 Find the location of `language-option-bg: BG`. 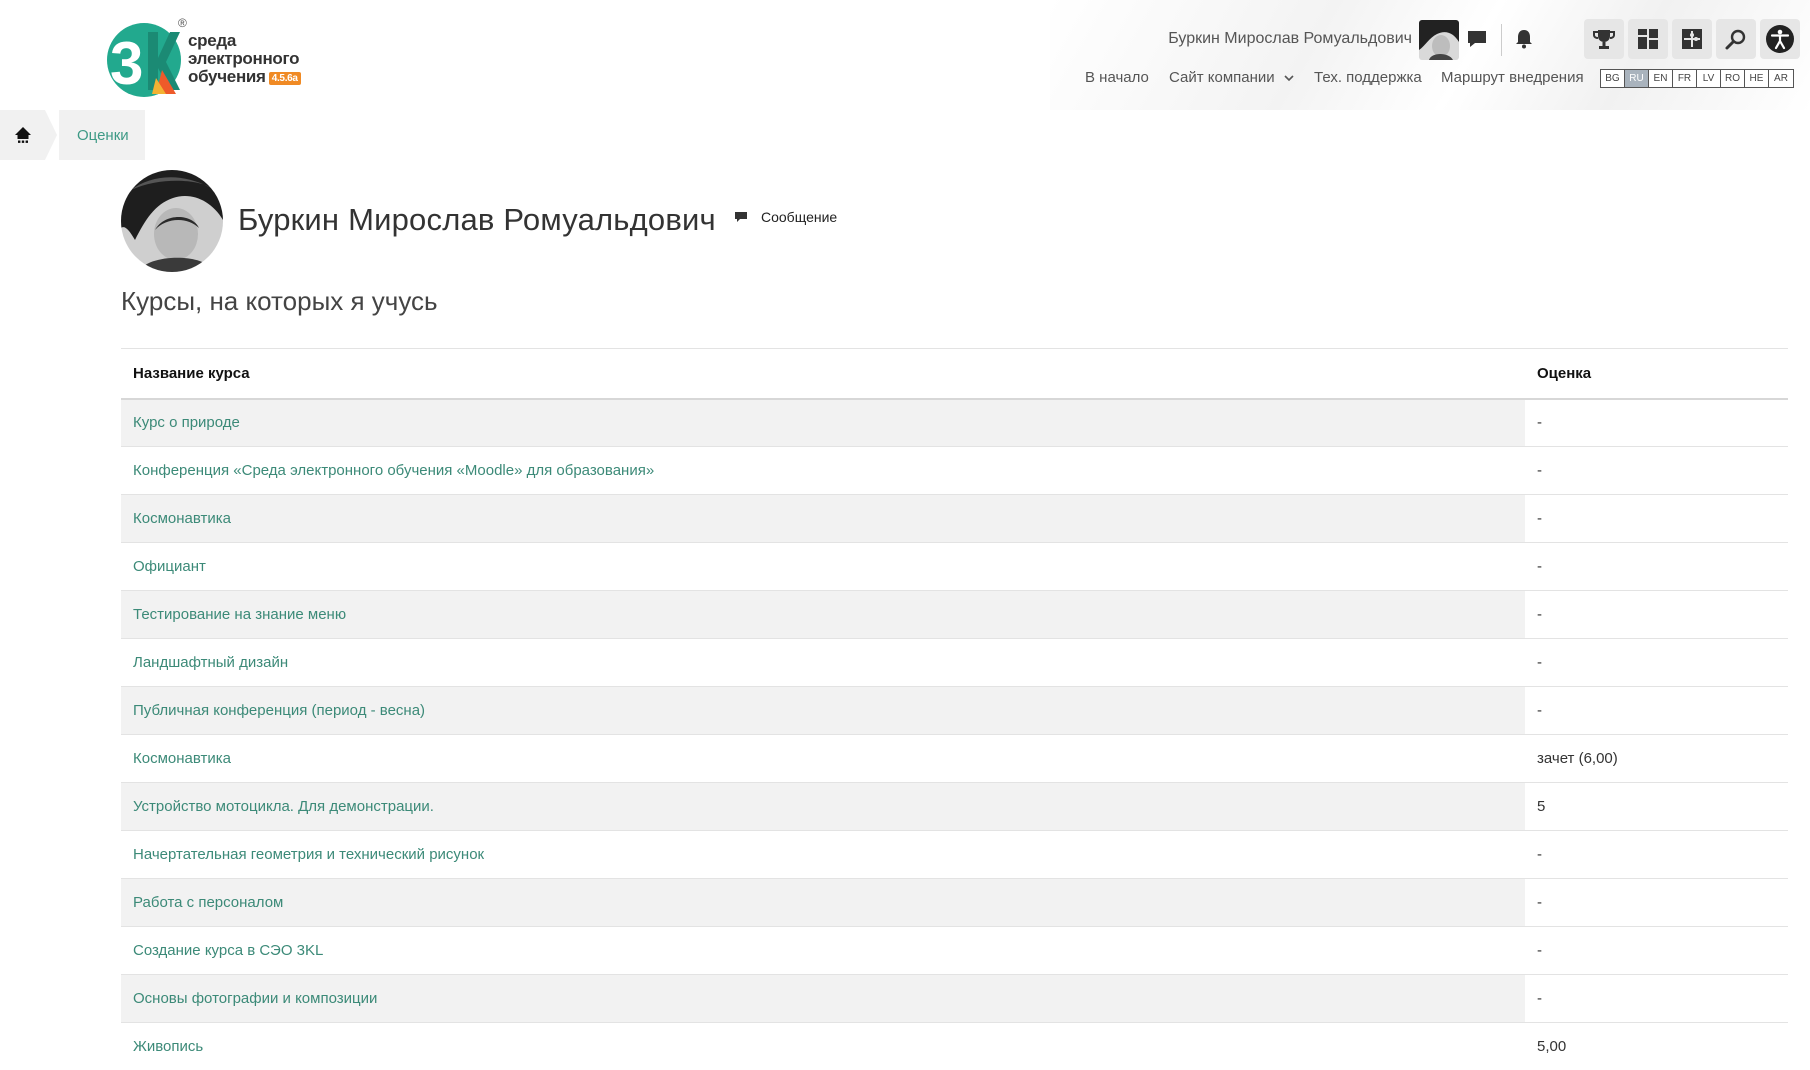

language-option-bg: BG is located at coordinates (1613, 78).